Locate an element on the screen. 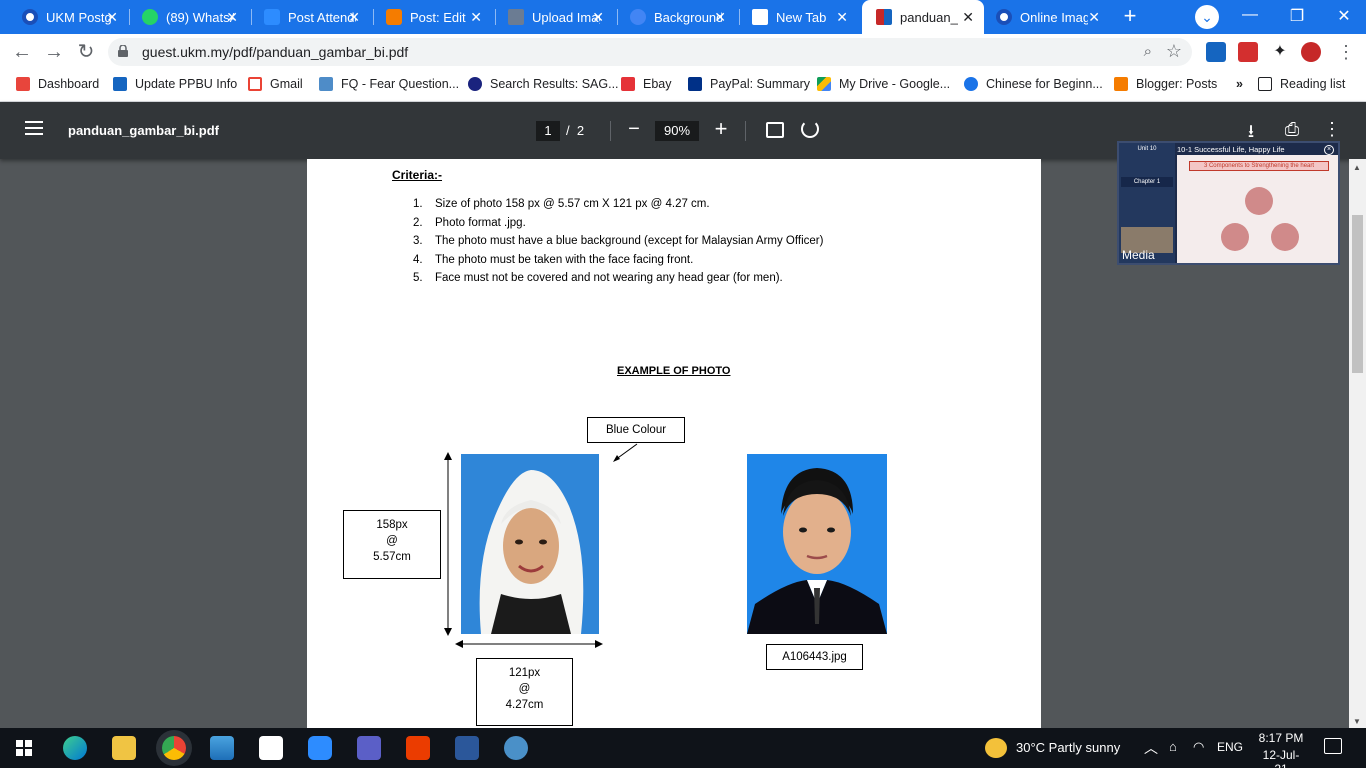 This screenshot has width=1366, height=768. page-scrollbar: ▲ ▼ is located at coordinates (1357, 443).